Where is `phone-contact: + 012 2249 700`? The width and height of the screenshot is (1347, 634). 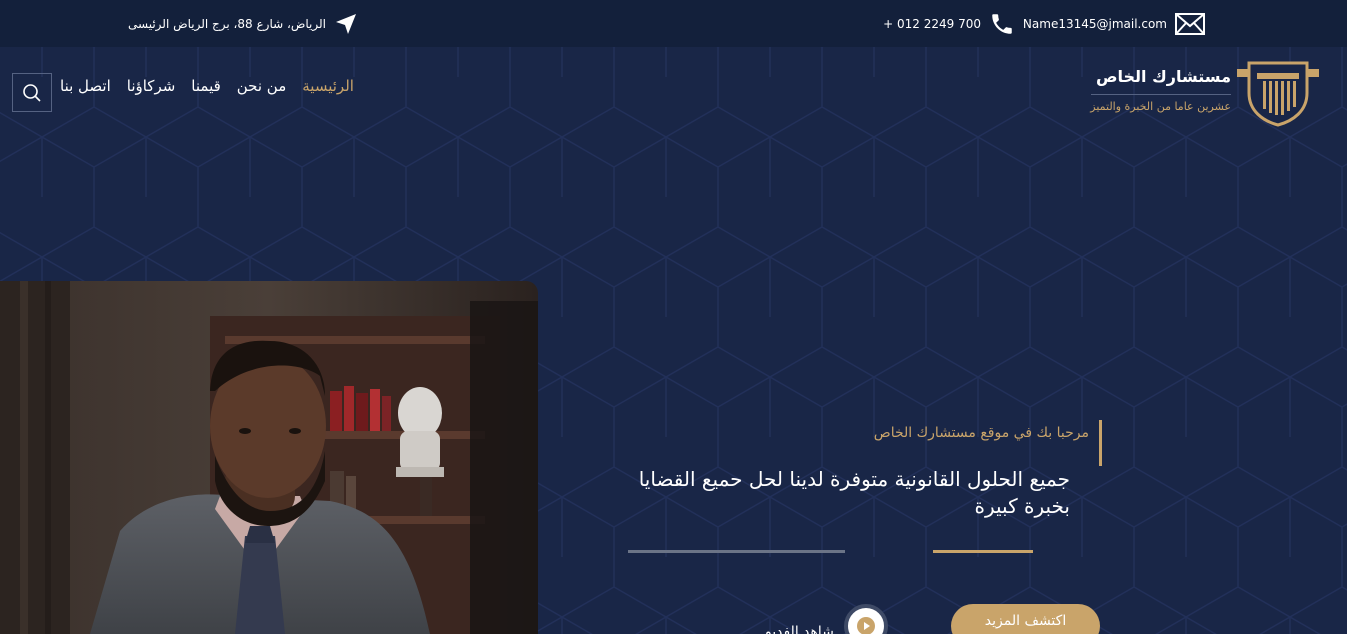
phone-contact: + 012 2249 700 is located at coordinates (949, 23).